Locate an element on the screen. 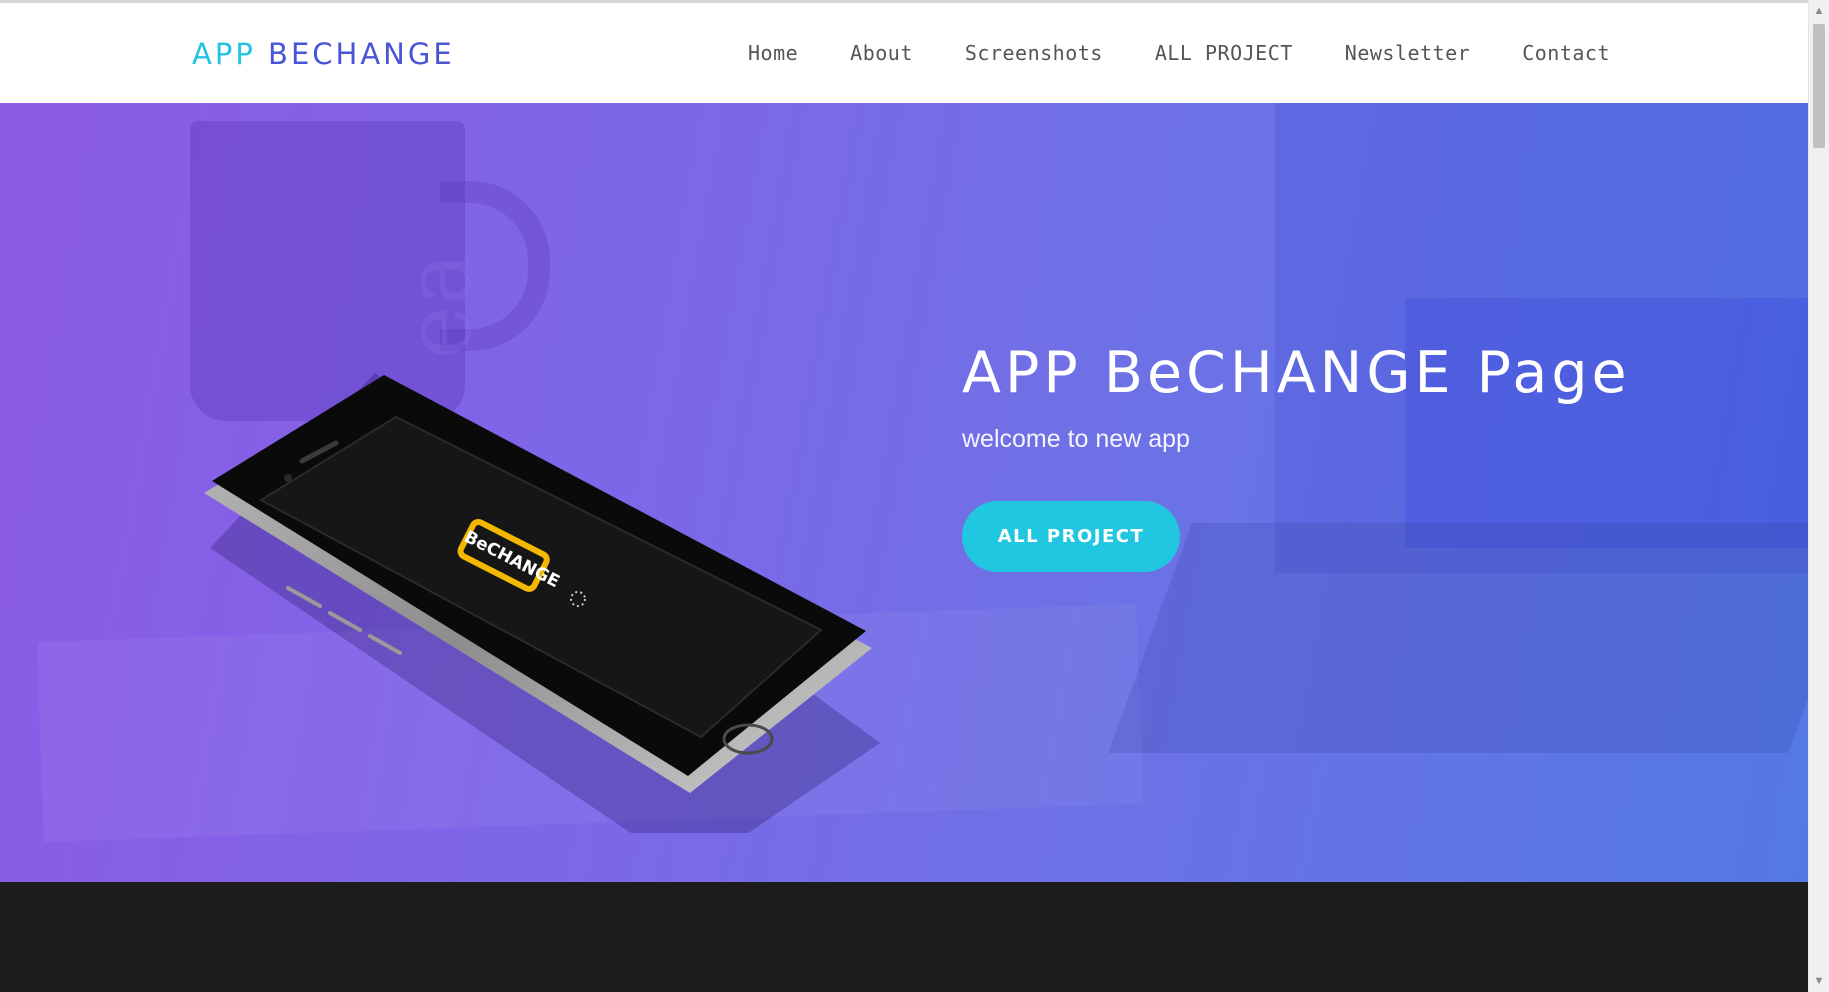 The width and height of the screenshot is (1829, 992). dark-section is located at coordinates (904, 937).